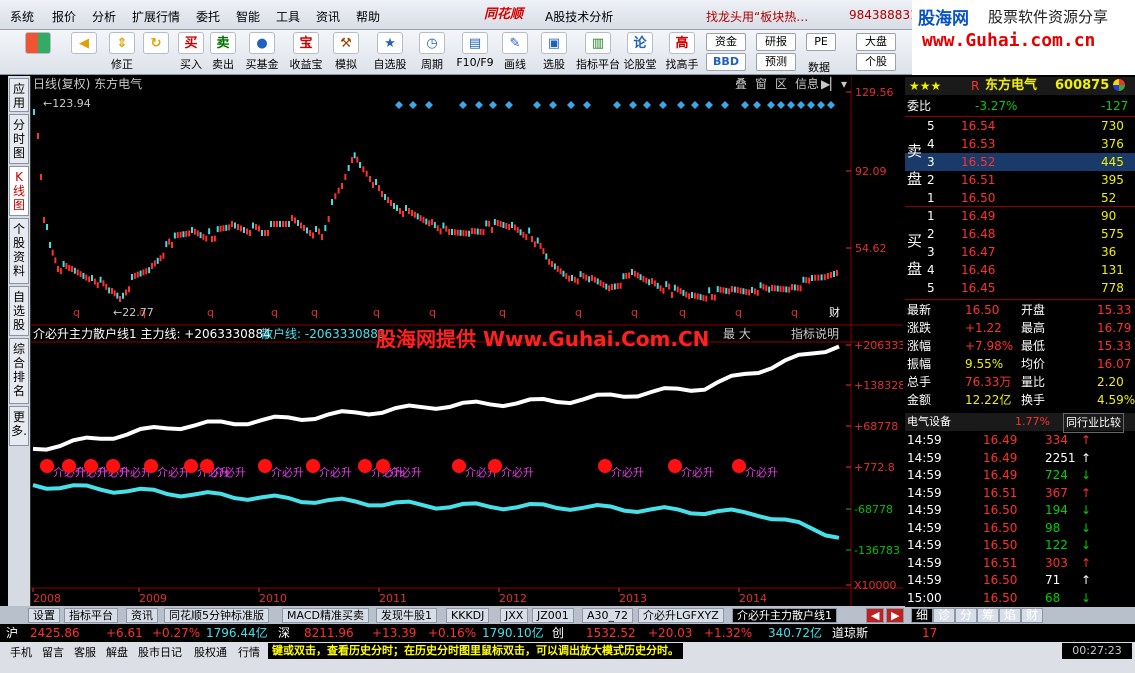 This screenshot has height=673, width=1135. I want to click on ask-row: 5 16.54 730, so click(1020, 126).